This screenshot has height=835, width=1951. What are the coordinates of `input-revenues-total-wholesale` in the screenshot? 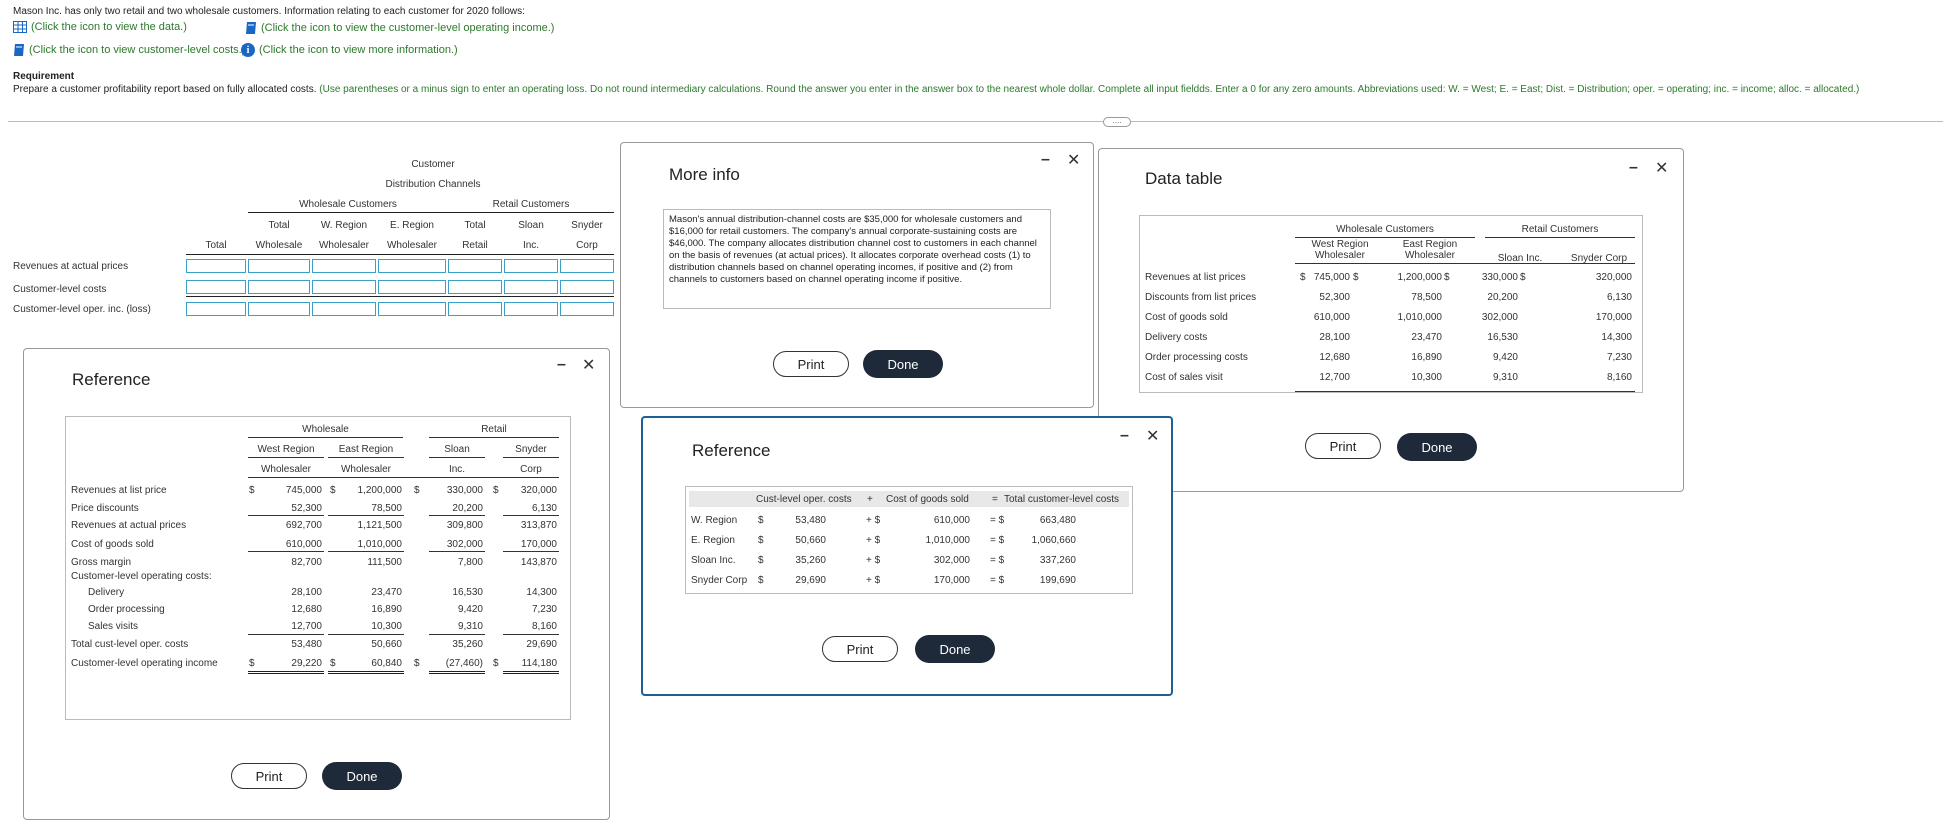 It's located at (279, 266).